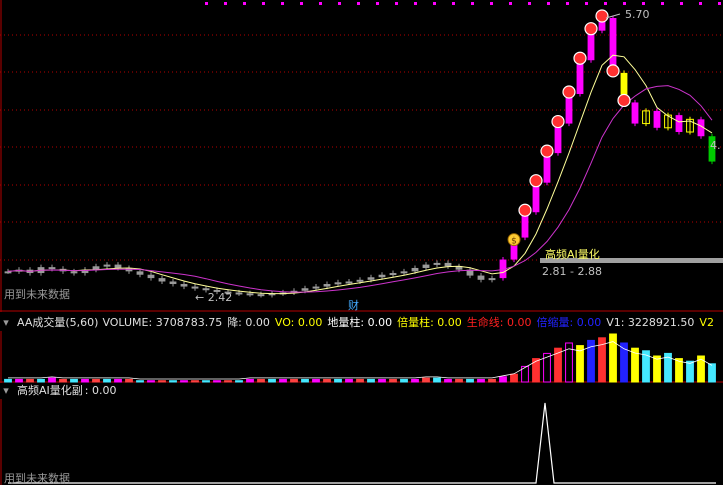  Describe the element at coordinates (248, 322) in the screenshot. I see `volume-indicator-1: 降: 0.00` at that location.